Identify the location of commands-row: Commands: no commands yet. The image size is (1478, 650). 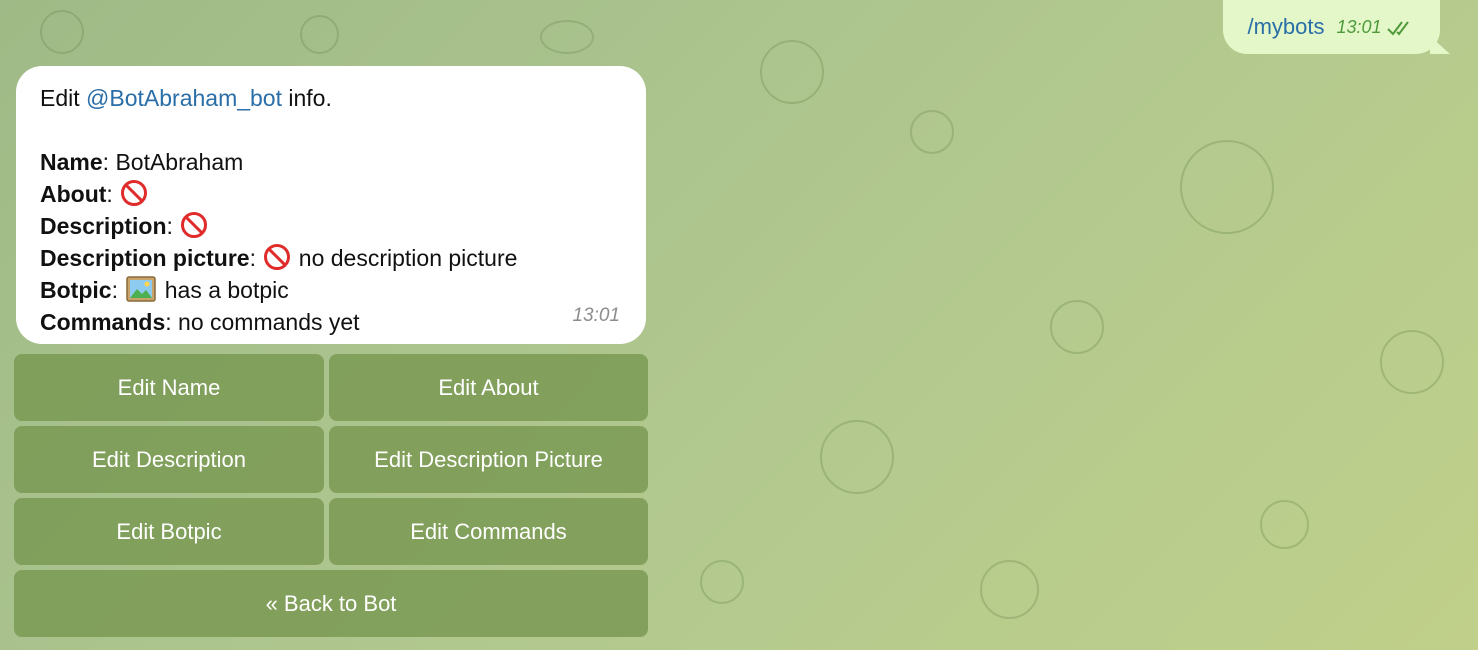
(200, 322).